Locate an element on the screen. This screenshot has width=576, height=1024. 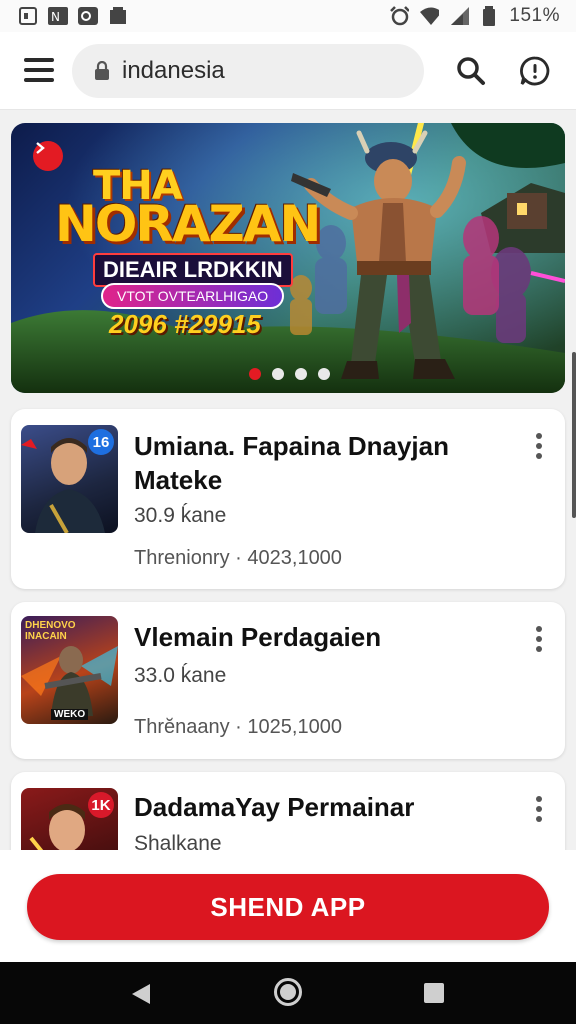
cast-icon is located at coordinates (88, 16).